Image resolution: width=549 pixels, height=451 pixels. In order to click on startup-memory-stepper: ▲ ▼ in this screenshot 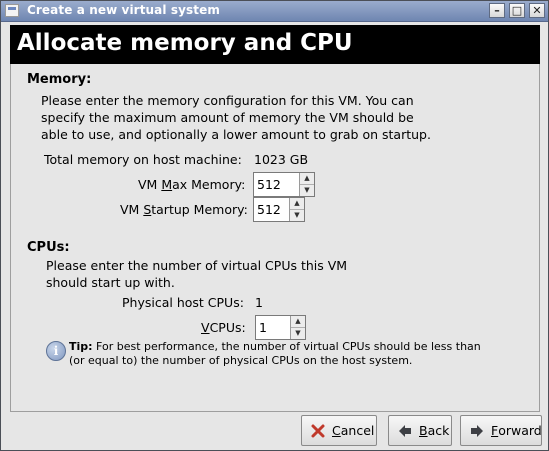, I will do `click(296, 209)`.